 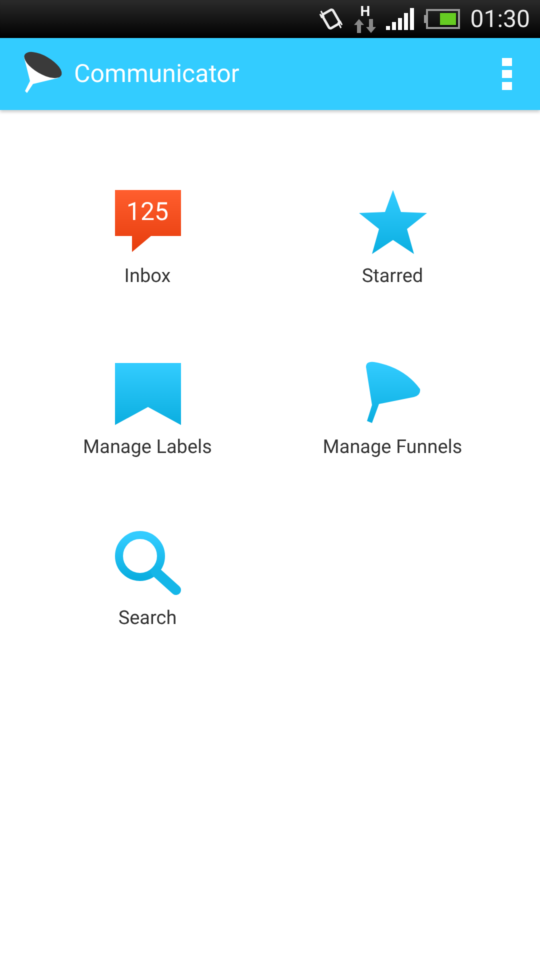 I want to click on menu-tile: Starred, so click(x=392, y=237).